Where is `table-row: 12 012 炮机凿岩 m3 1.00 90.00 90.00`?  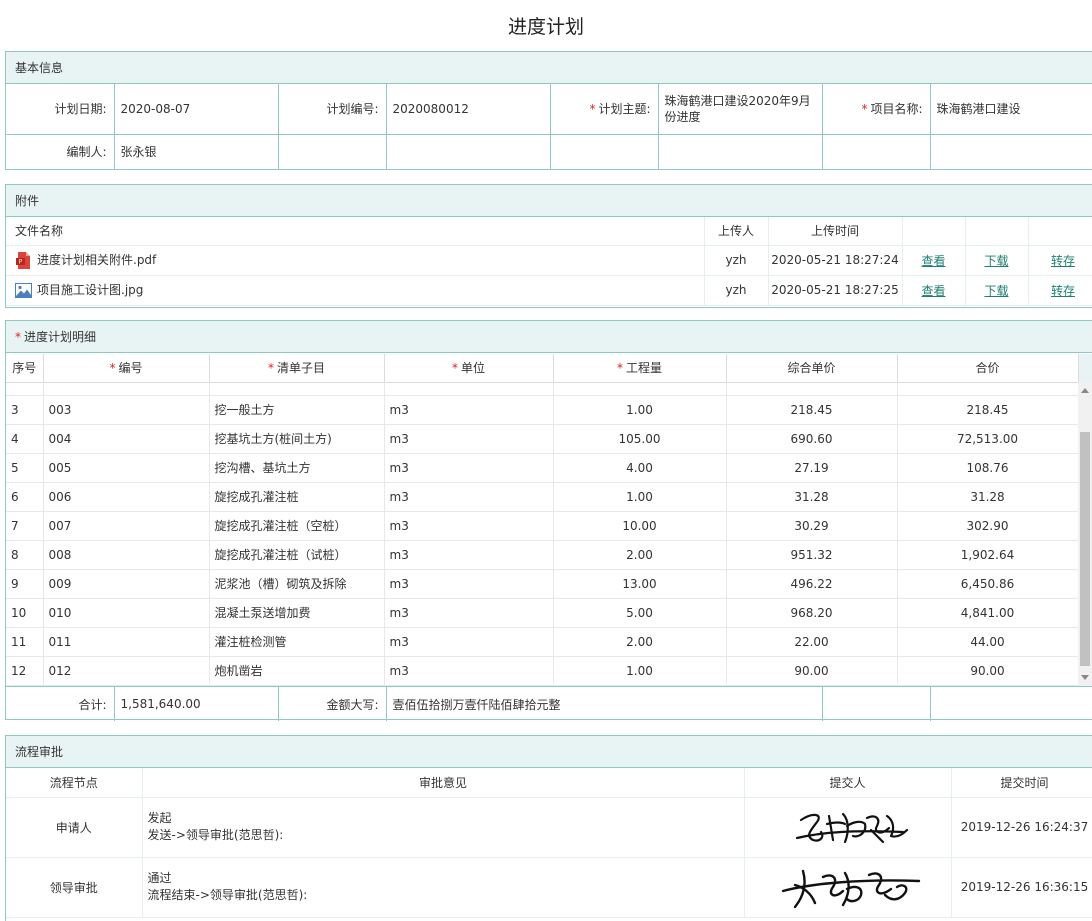 table-row: 12 012 炮机凿岩 m3 1.00 90.00 90.00 is located at coordinates (542, 671).